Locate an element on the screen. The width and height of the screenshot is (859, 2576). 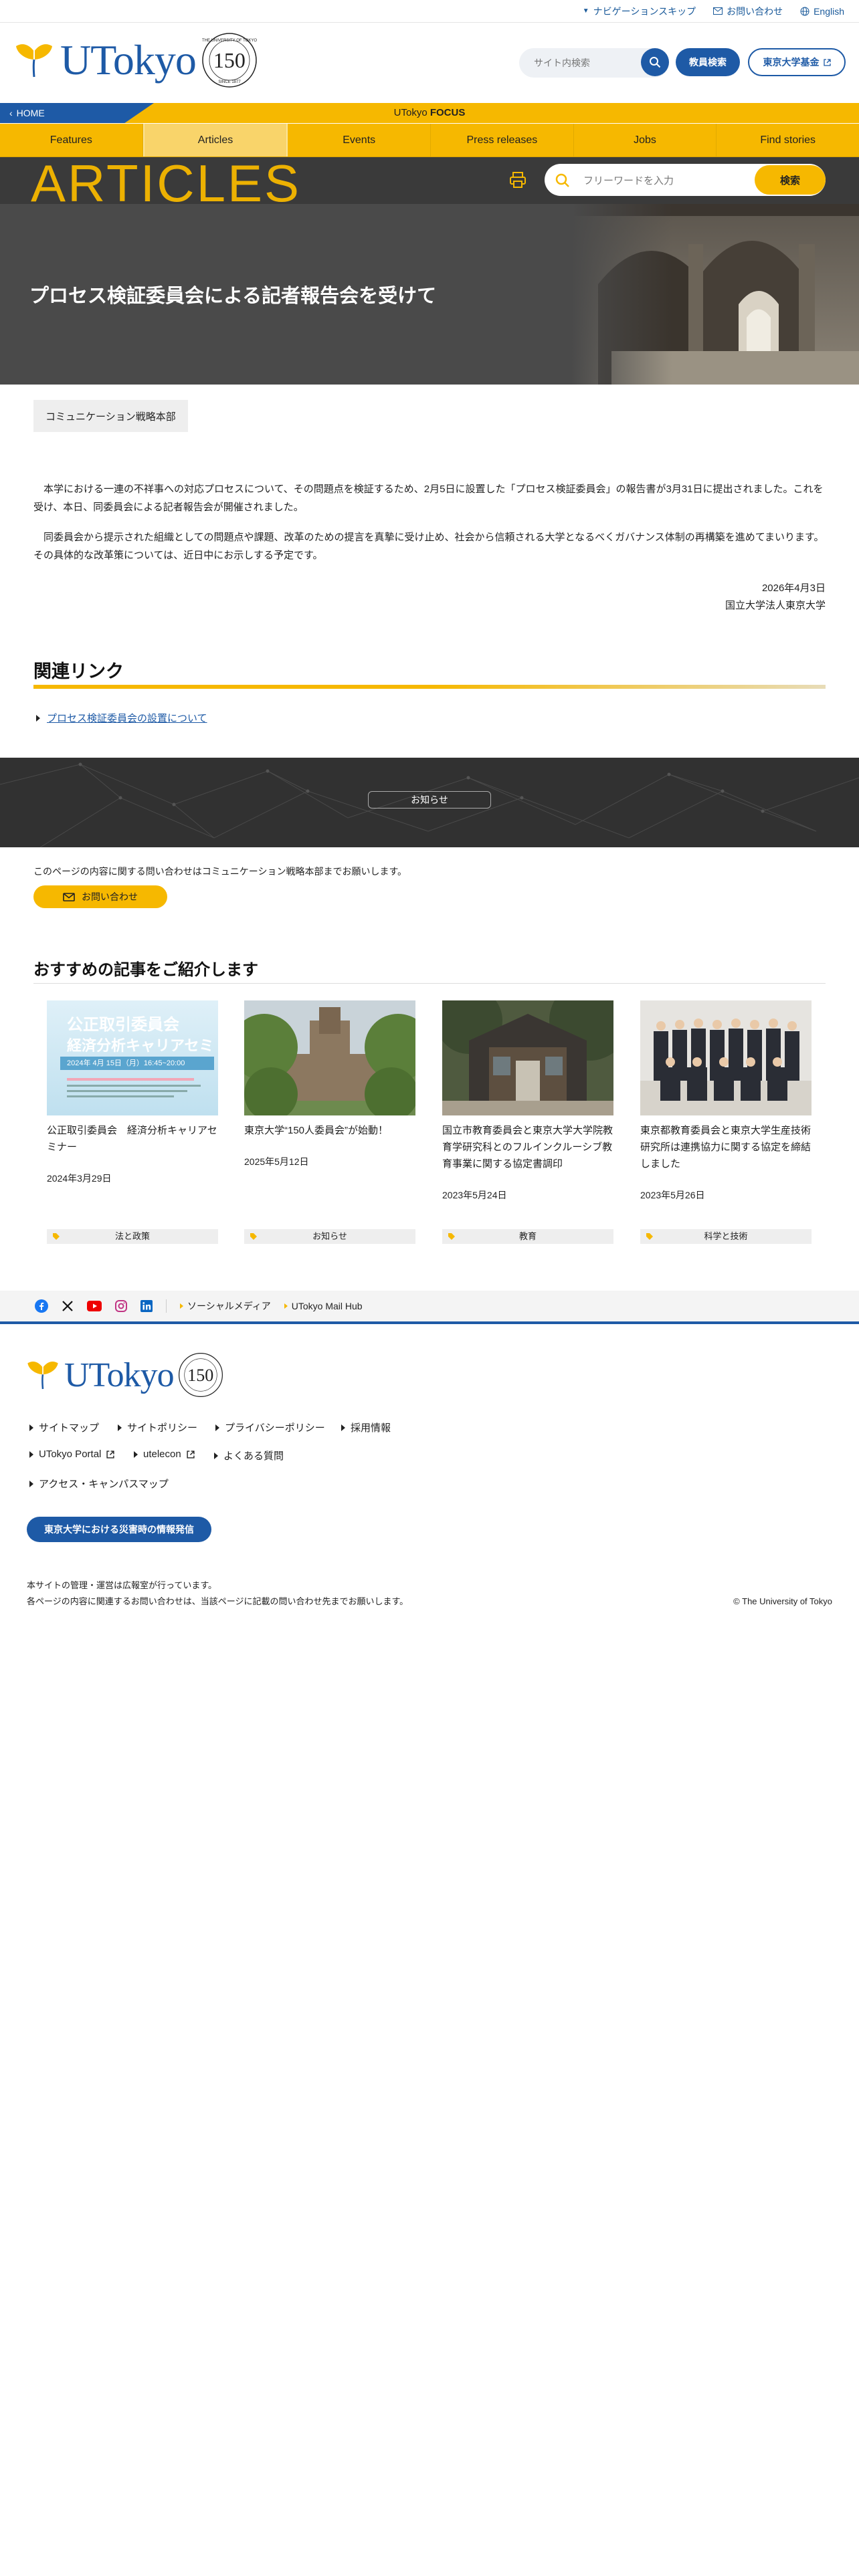
site-search-button is located at coordinates (655, 62).